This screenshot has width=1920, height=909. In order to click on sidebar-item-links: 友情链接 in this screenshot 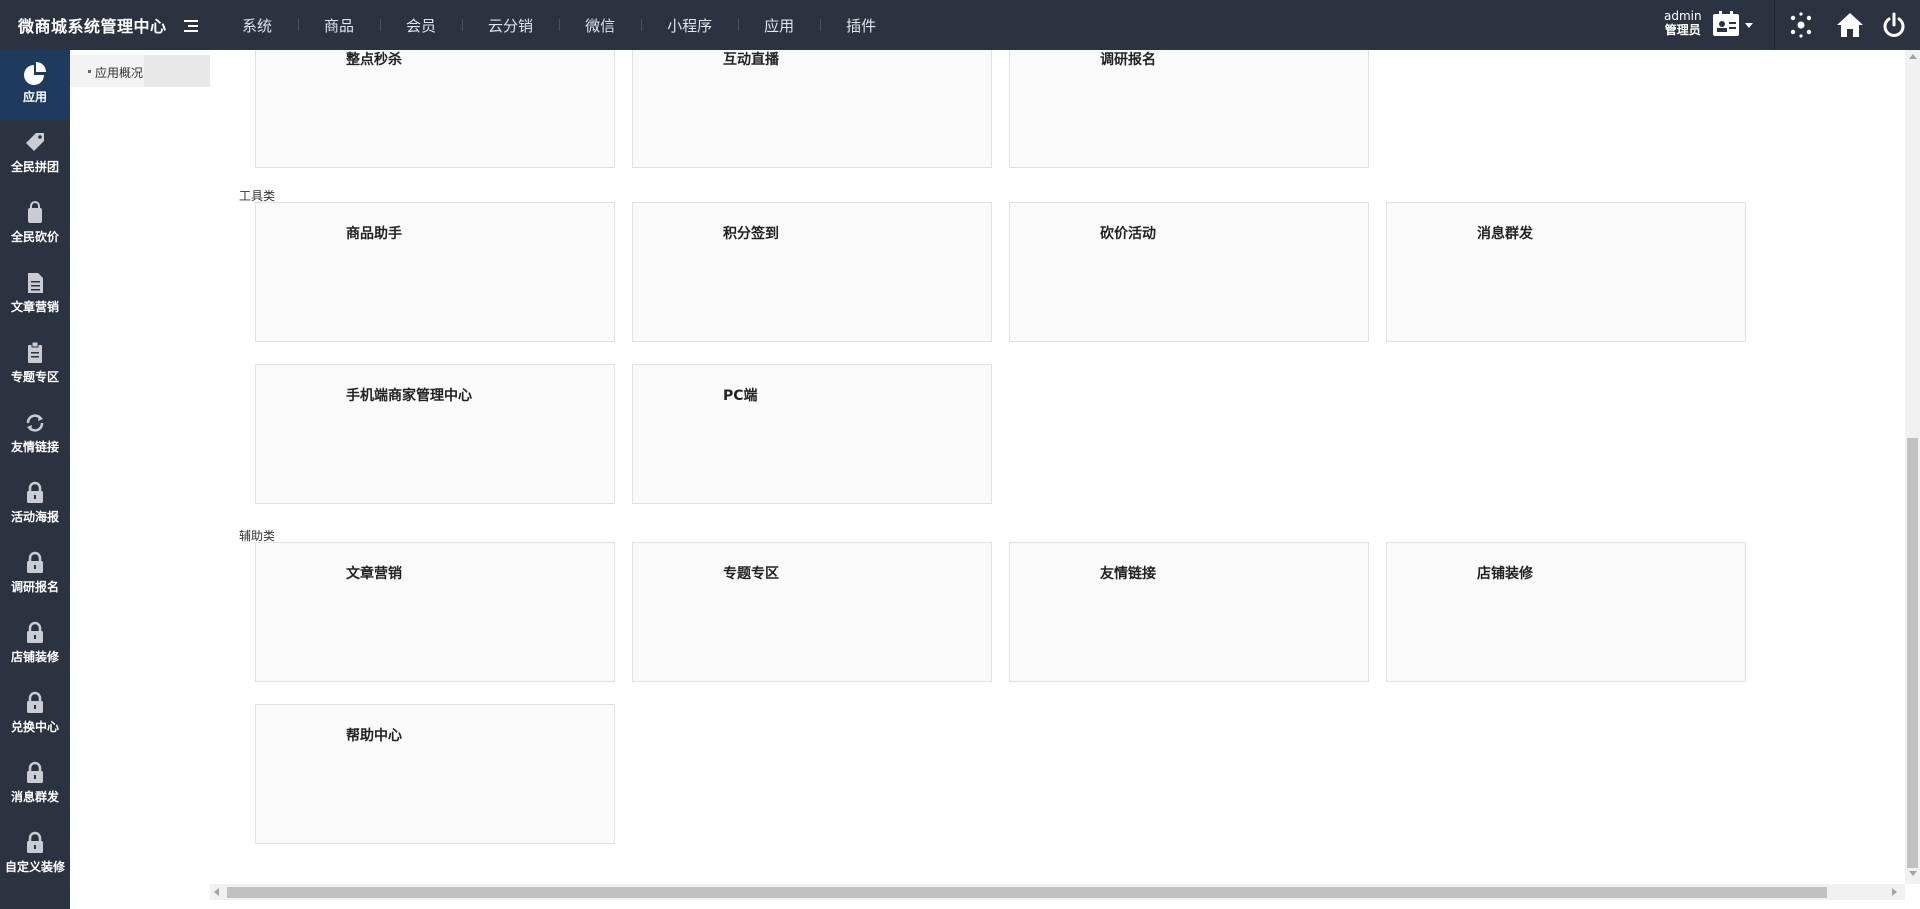, I will do `click(35, 435)`.